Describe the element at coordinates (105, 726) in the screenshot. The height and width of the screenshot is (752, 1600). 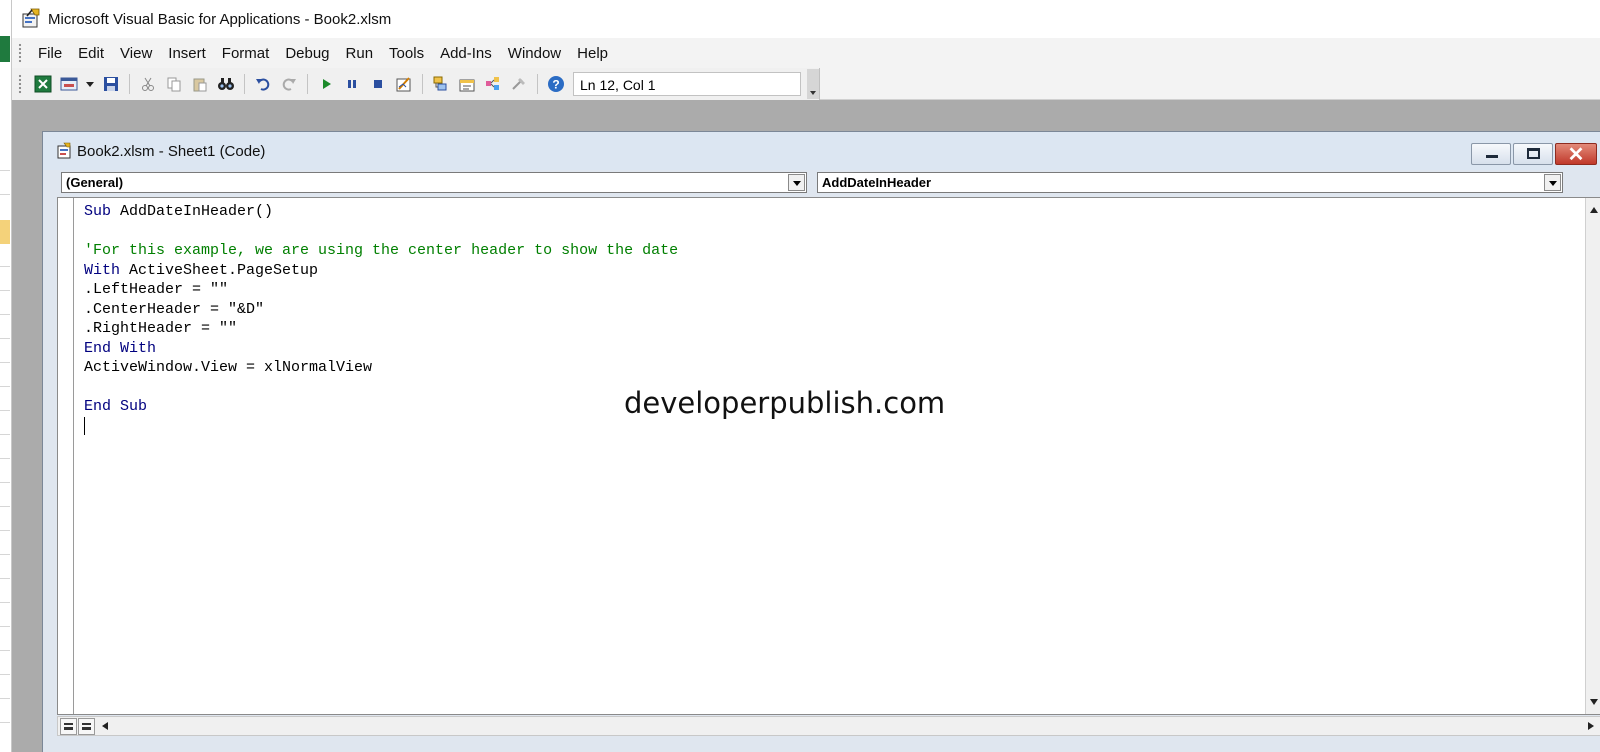
I see `scroll-left-icon` at that location.